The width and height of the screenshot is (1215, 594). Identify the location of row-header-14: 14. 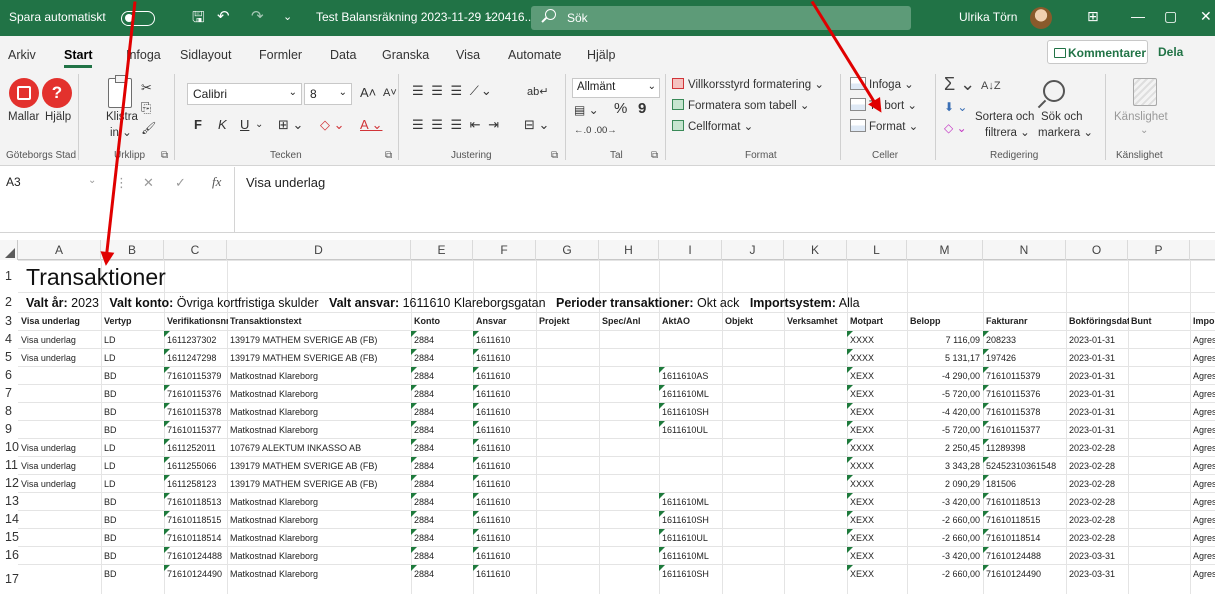
(14, 519).